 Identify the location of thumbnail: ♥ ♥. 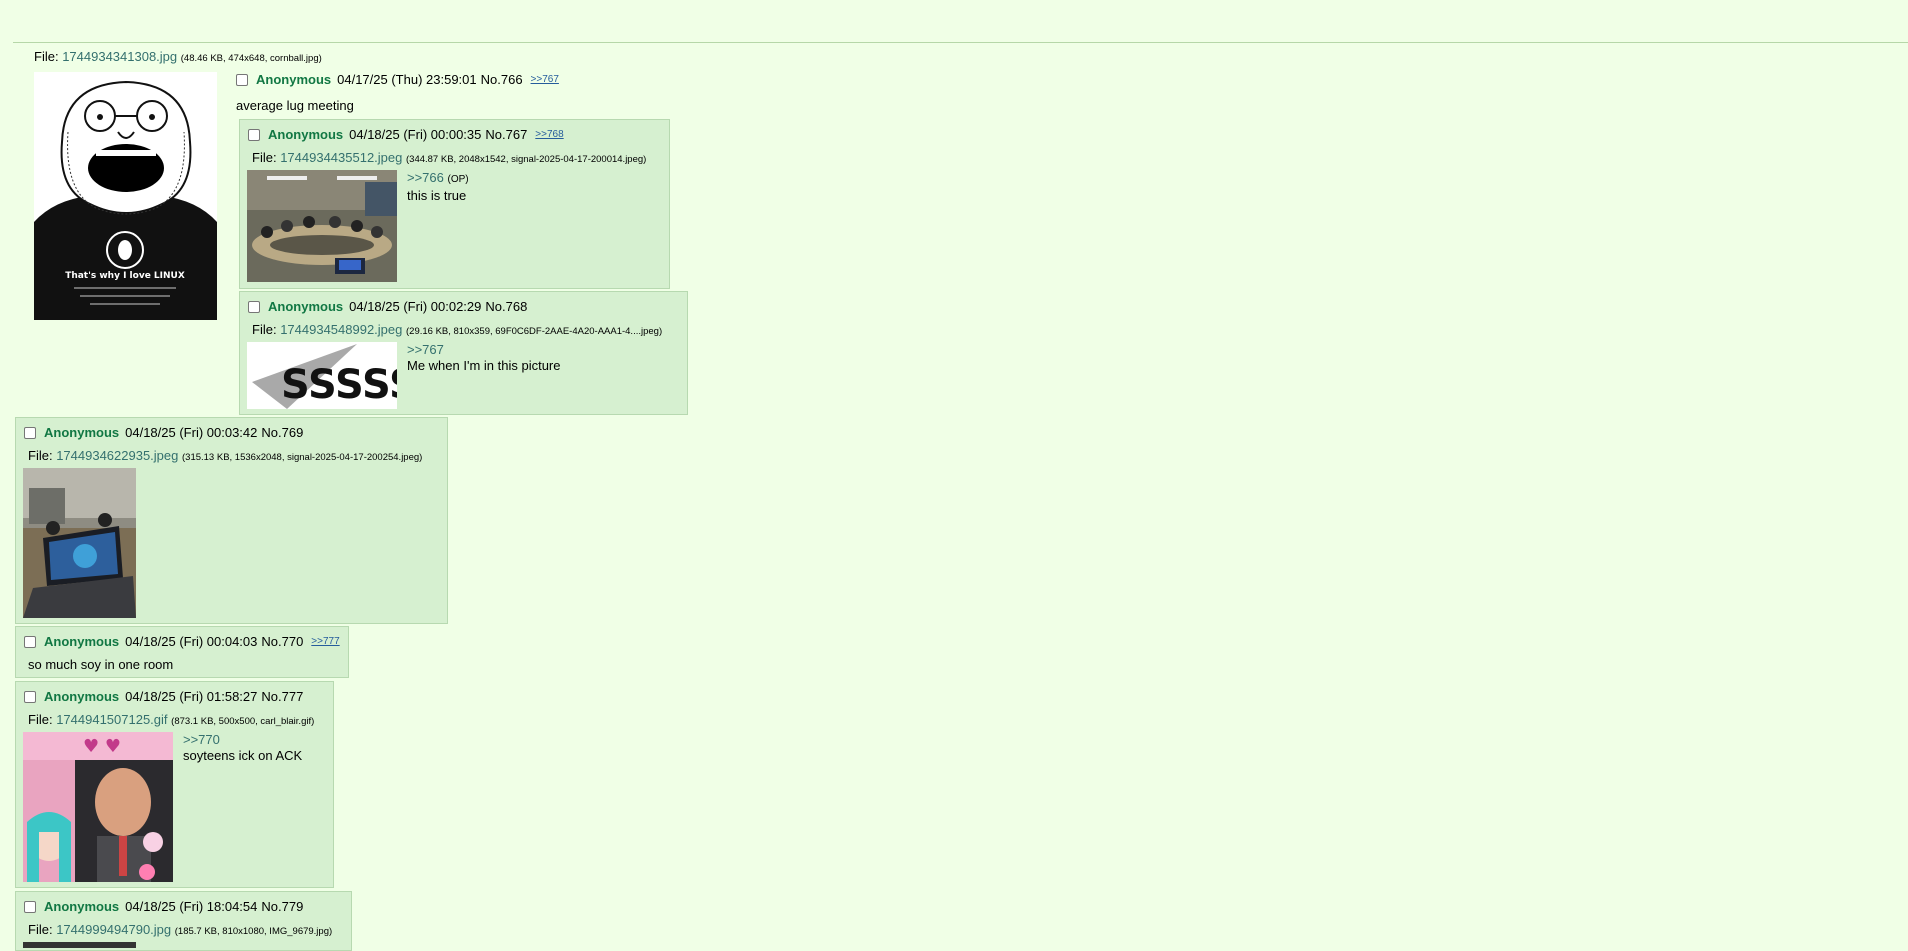
(98, 807).